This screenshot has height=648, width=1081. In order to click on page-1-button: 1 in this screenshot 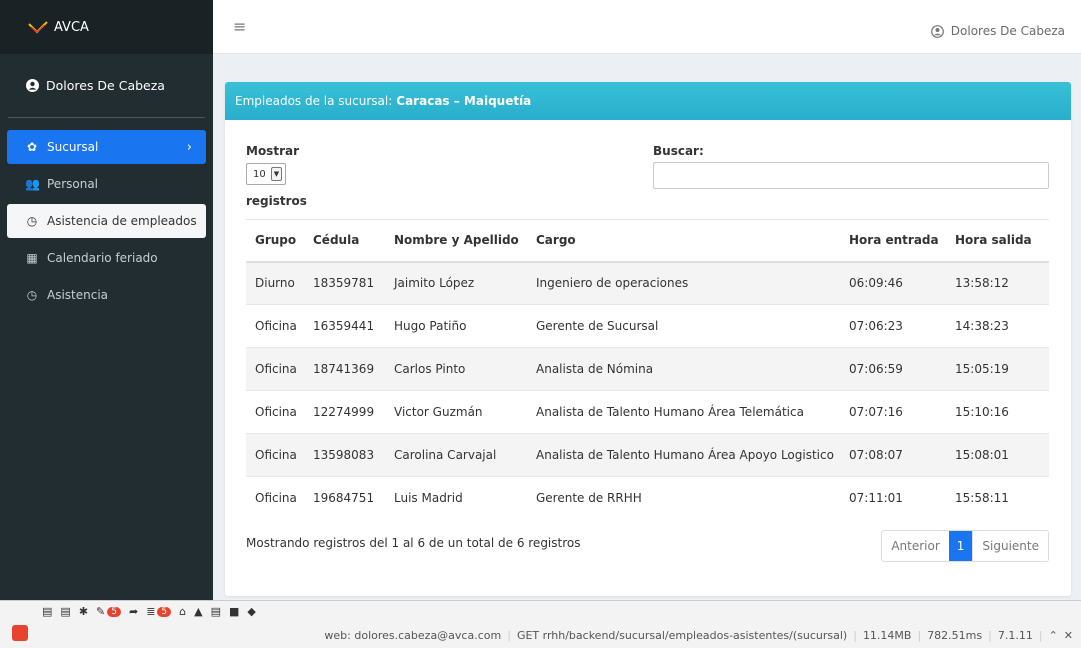, I will do `click(960, 546)`.